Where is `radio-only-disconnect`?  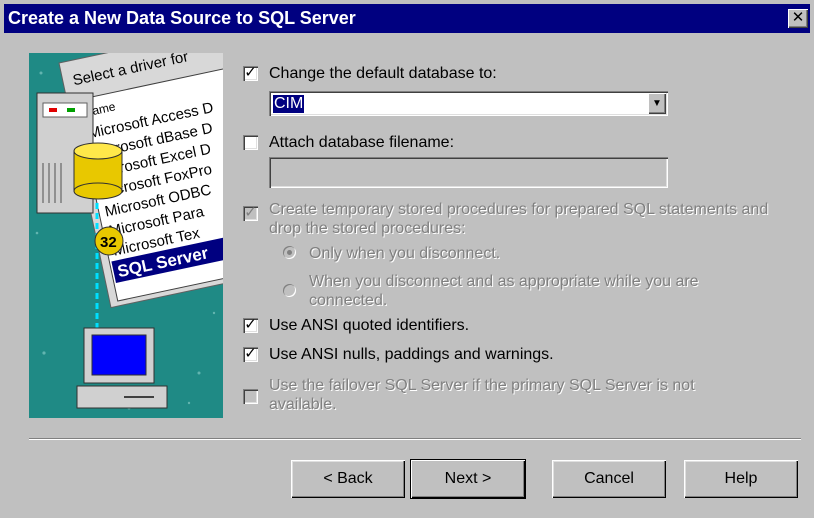
radio-only-disconnect is located at coordinates (289, 252).